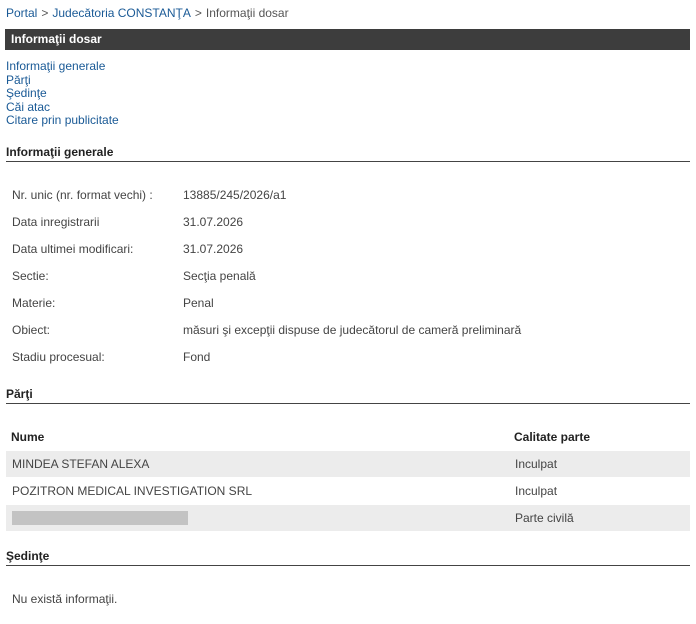  Describe the element at coordinates (198, 303) in the screenshot. I see `info-value: Penal` at that location.